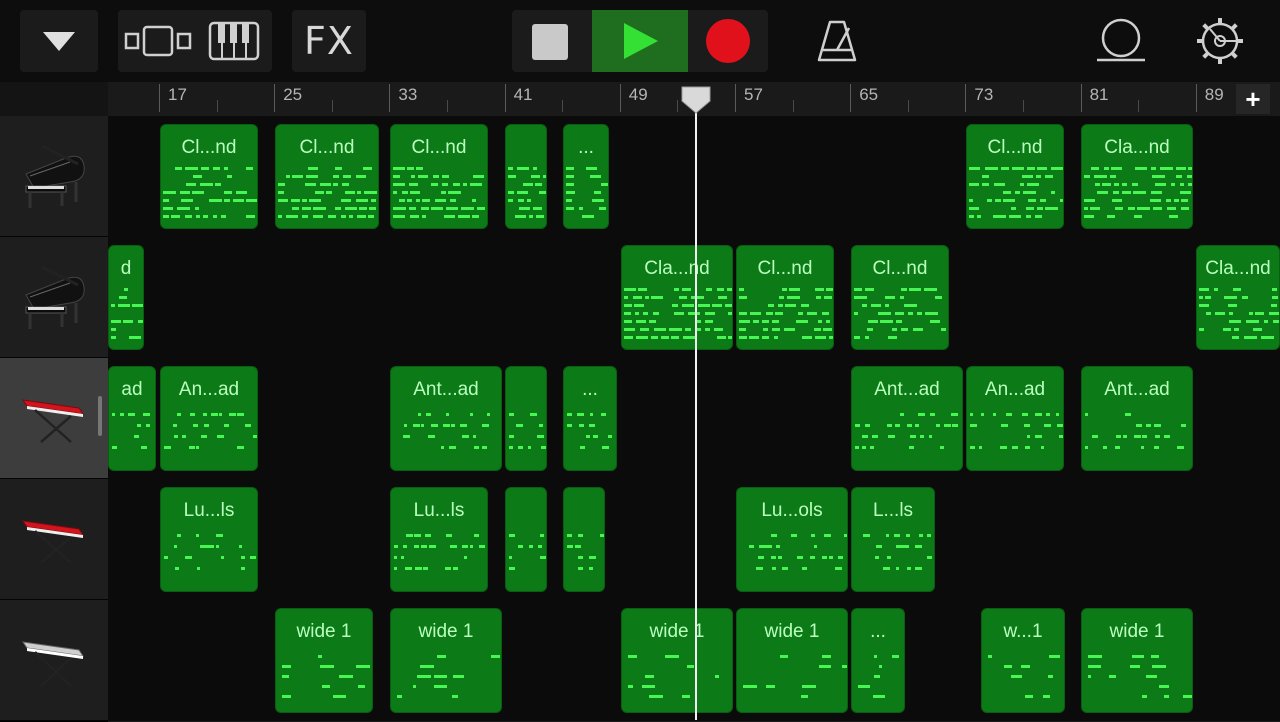 The width and height of the screenshot is (1280, 722). Describe the element at coordinates (1121, 41) in the screenshot. I see `loop-icon` at that location.